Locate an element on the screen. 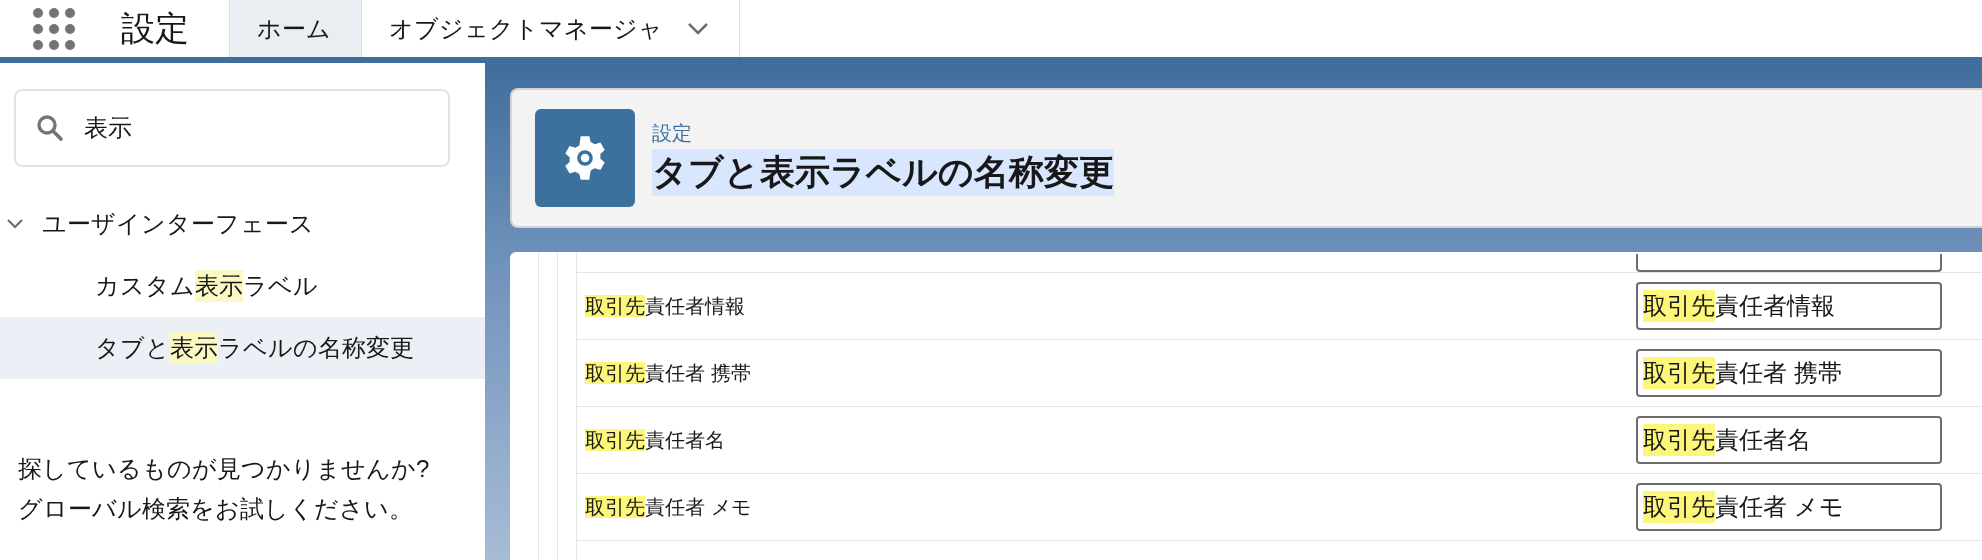 The height and width of the screenshot is (560, 1982). input-field: 取引先責任者情報 is located at coordinates (1789, 306).